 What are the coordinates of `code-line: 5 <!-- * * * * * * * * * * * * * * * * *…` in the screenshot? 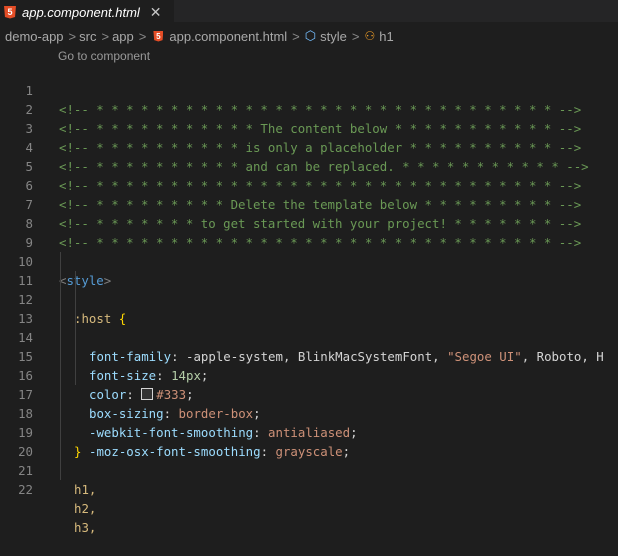 It's located at (309, 165).